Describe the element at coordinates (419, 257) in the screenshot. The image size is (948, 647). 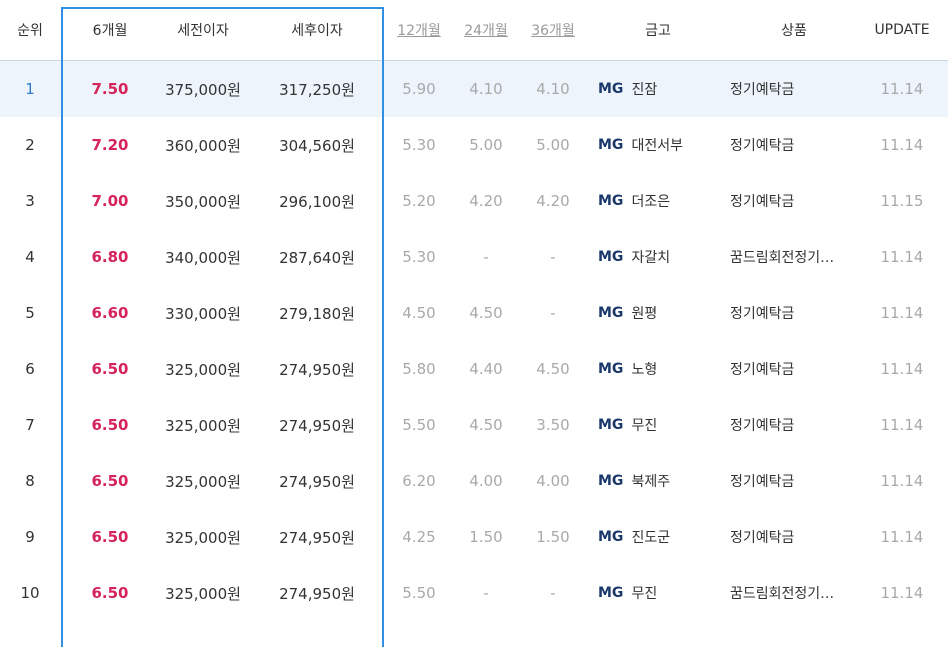
I see `rate-12m-cell: 5.30` at that location.